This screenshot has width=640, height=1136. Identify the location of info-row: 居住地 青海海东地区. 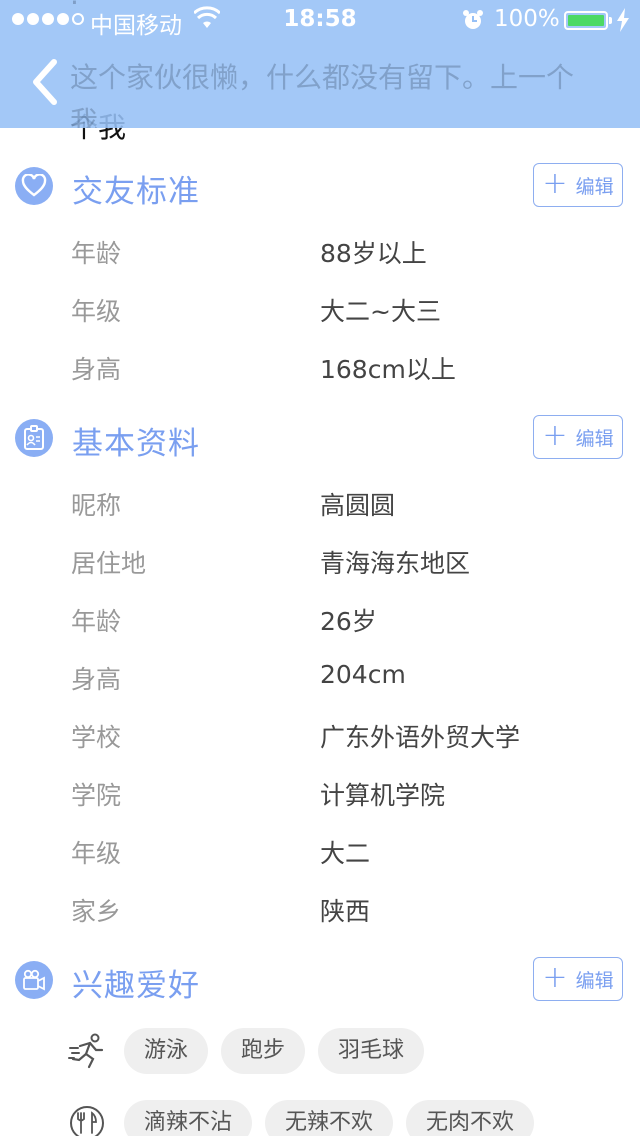
(320, 561).